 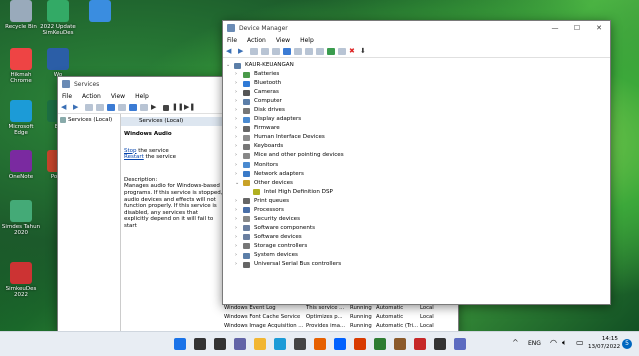 What do you see at coordinates (289, 83) in the screenshot?
I see `device-category: › Bluetooth` at bounding box center [289, 83].